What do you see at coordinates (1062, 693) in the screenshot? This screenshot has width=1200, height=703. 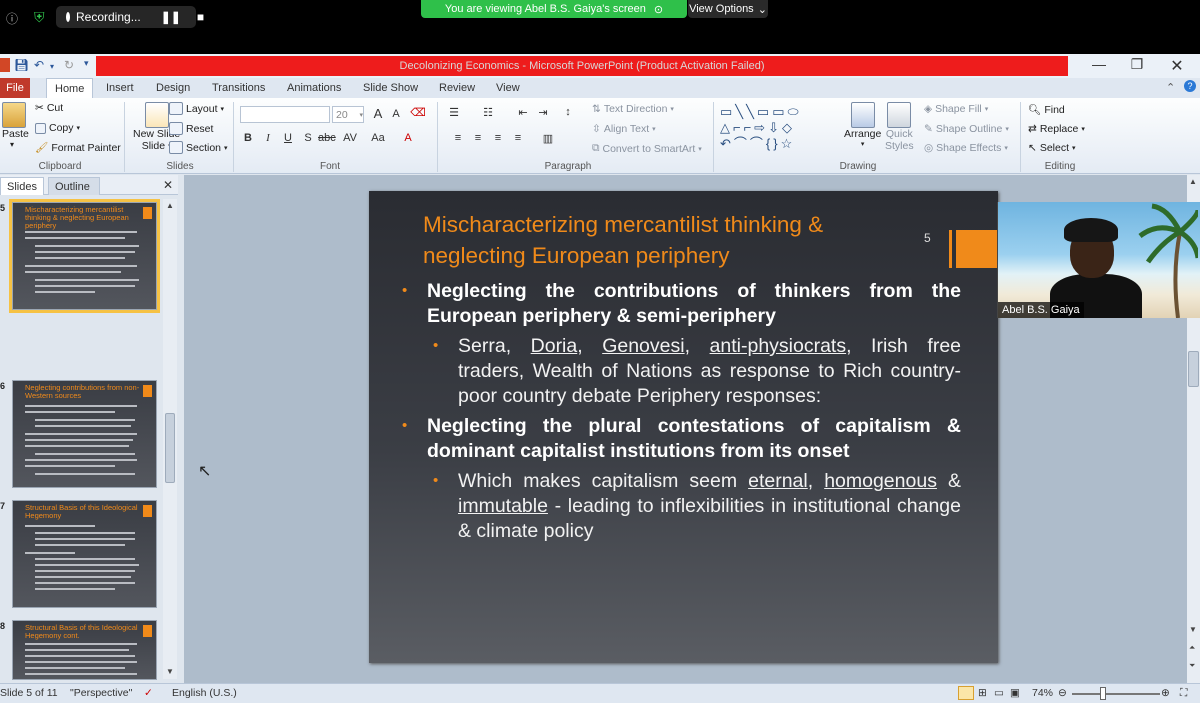 I see `zoom-out-icon: ⊖` at bounding box center [1062, 693].